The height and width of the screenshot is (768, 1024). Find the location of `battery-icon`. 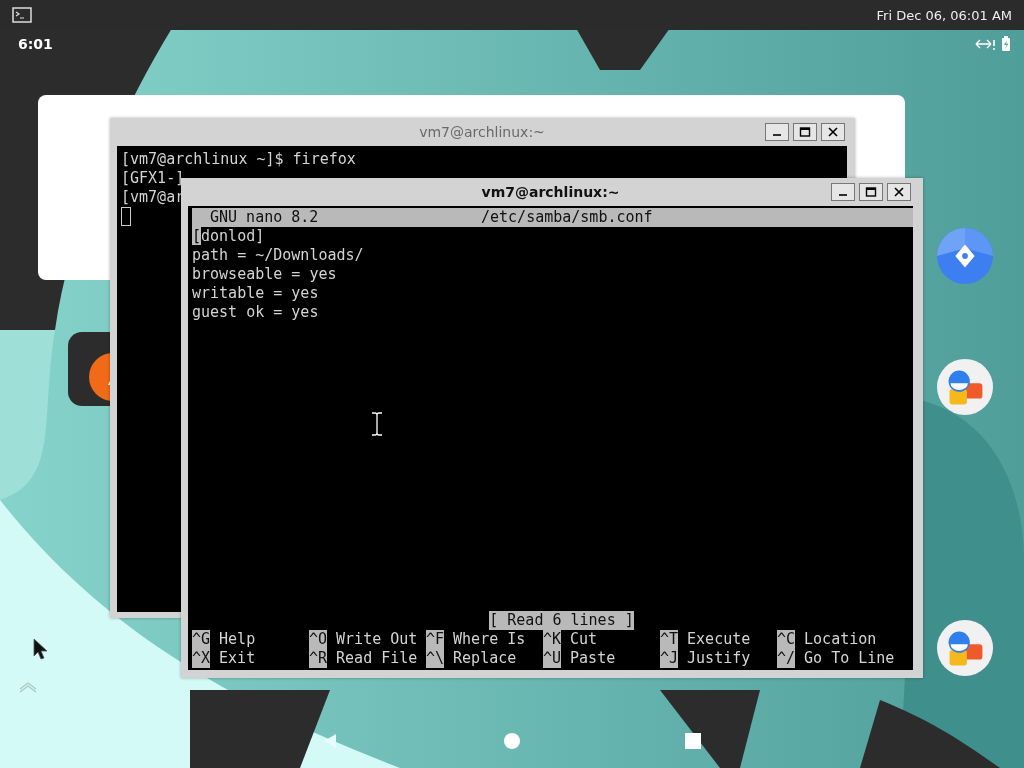

battery-icon is located at coordinates (1006, 44).